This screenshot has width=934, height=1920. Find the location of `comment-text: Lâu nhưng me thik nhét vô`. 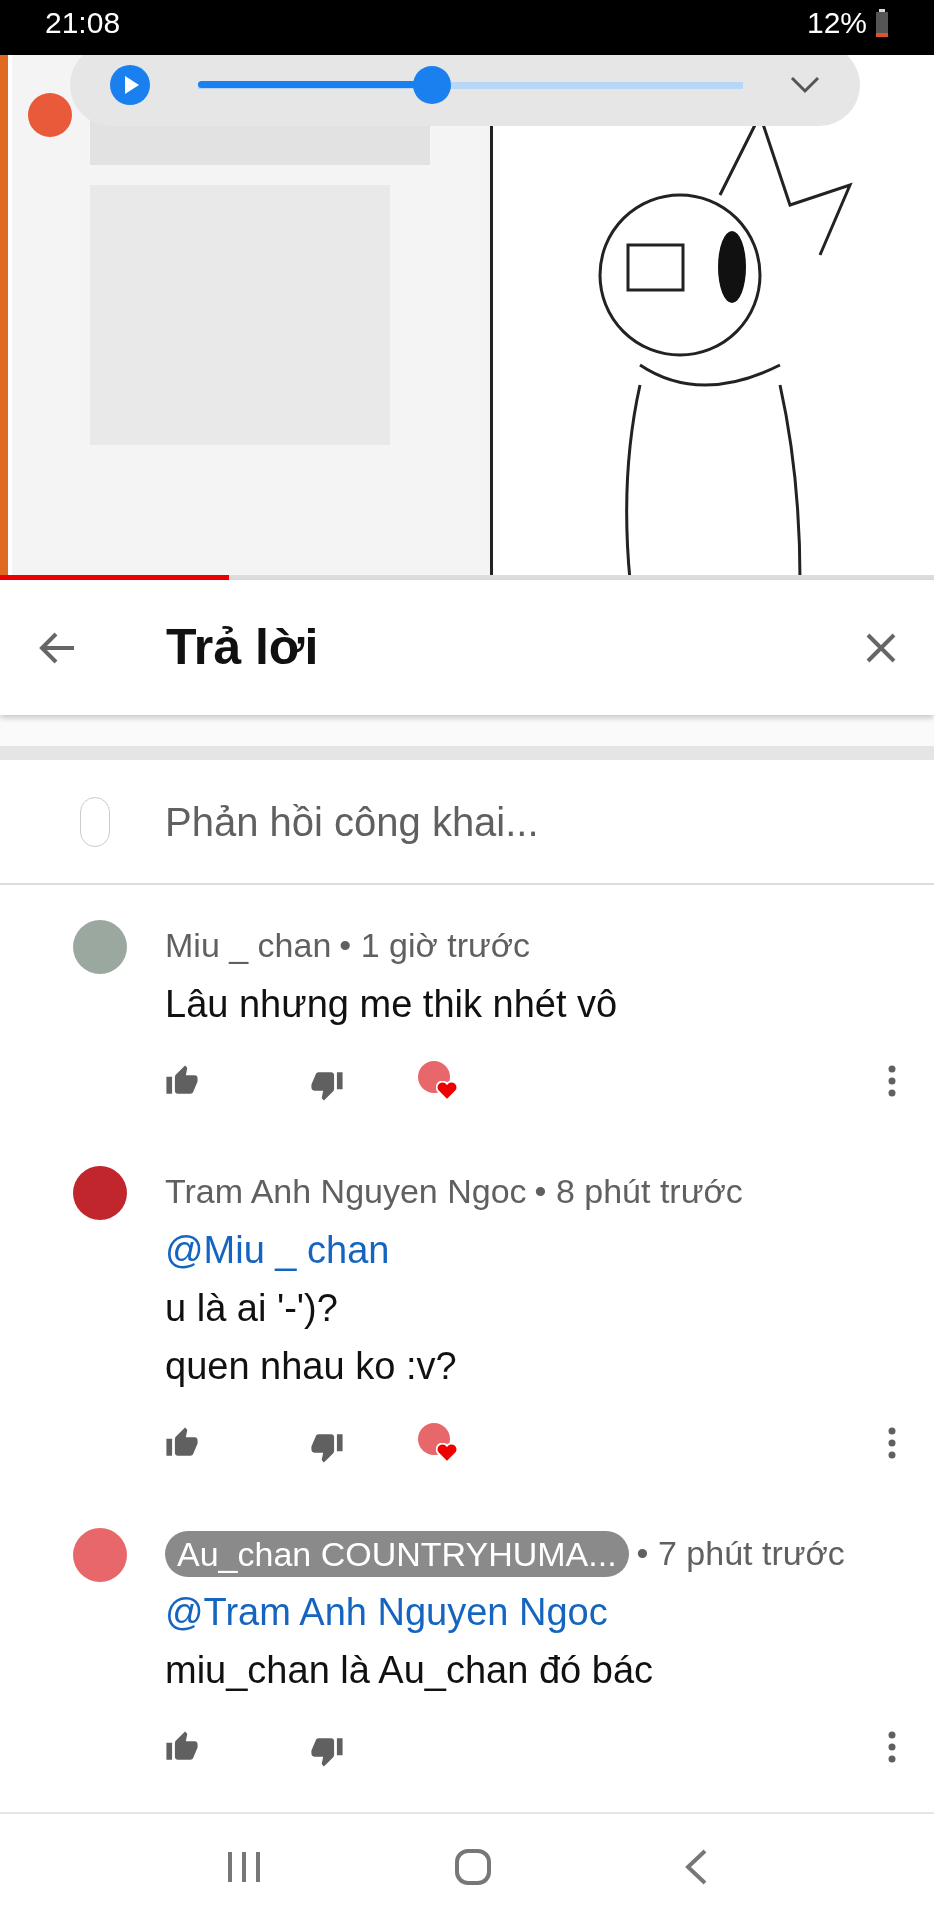

comment-text: Lâu nhưng me thik nhét vô is located at coordinates (391, 1004).